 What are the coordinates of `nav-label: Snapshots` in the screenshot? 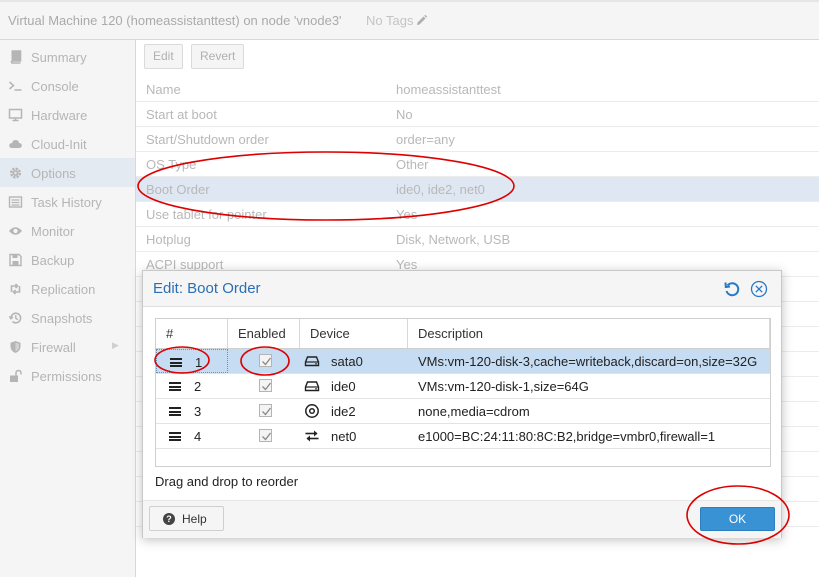 It's located at (62, 318).